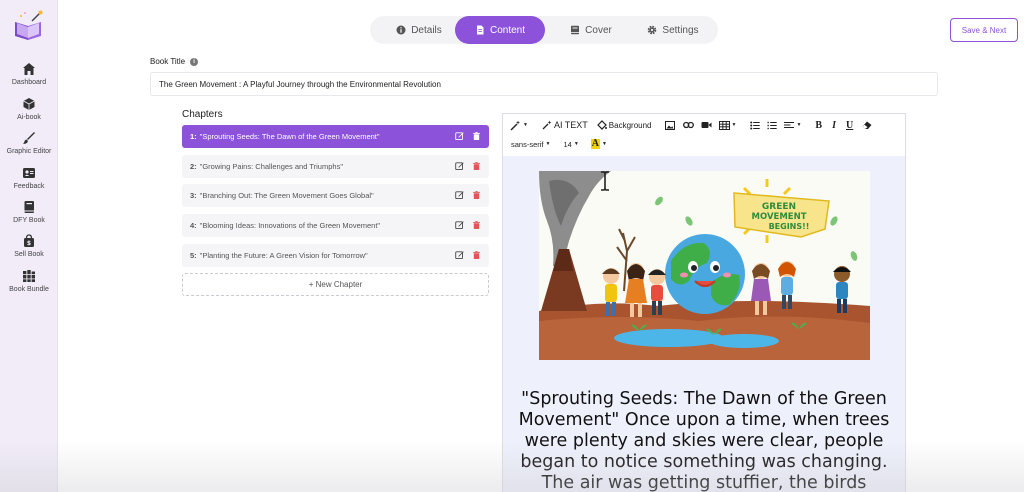  I want to click on book-icon, so click(29, 207).